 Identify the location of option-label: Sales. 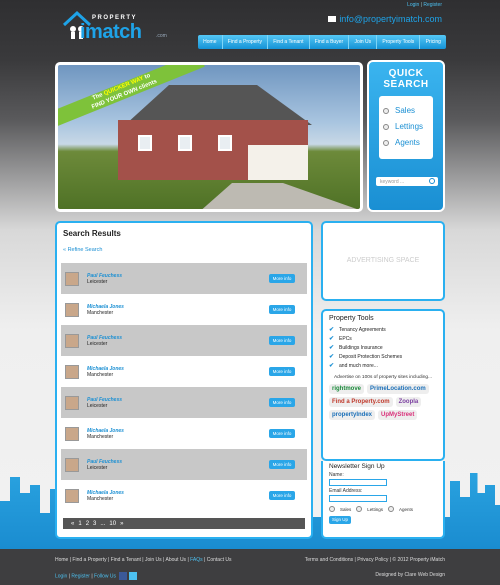
(405, 110).